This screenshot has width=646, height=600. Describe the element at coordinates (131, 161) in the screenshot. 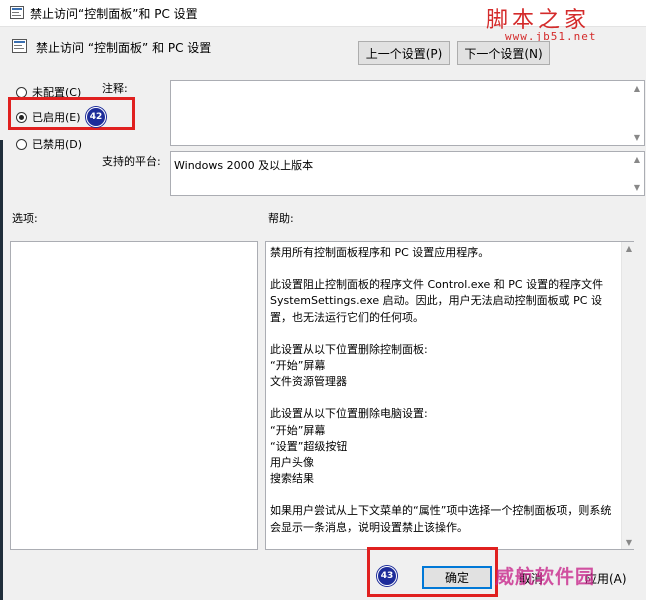

I see `platform-label: 支持的平台:` at that location.